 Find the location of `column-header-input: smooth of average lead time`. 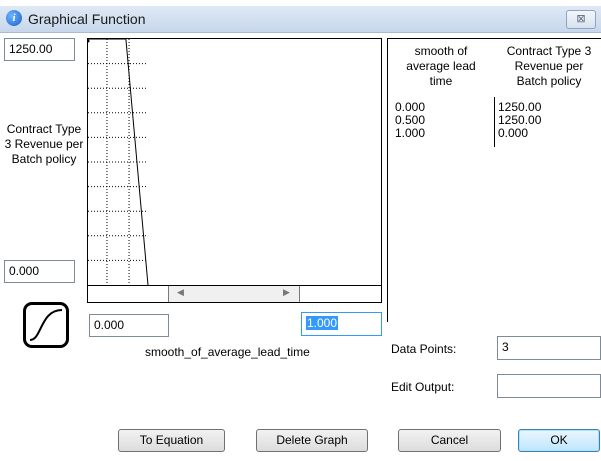

column-header-input: smooth of average lead time is located at coordinates (441, 66).